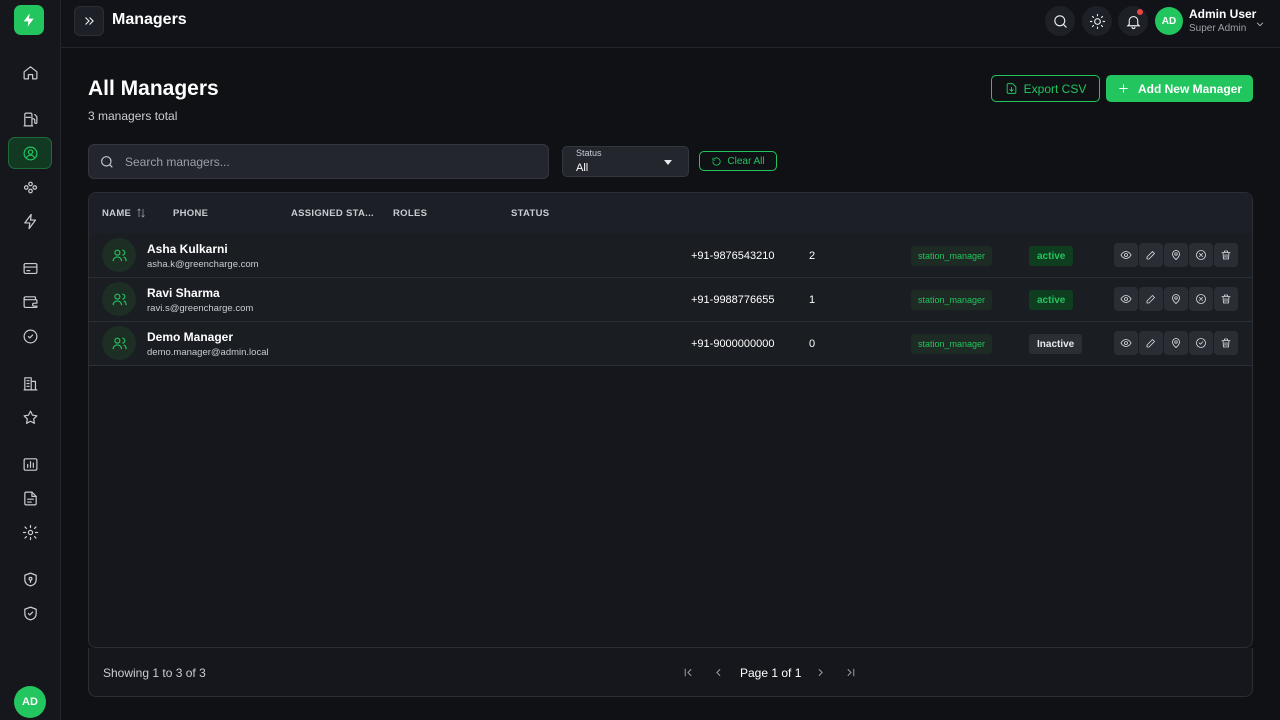  Describe the element at coordinates (820, 672) in the screenshot. I see `next-page-button` at that location.